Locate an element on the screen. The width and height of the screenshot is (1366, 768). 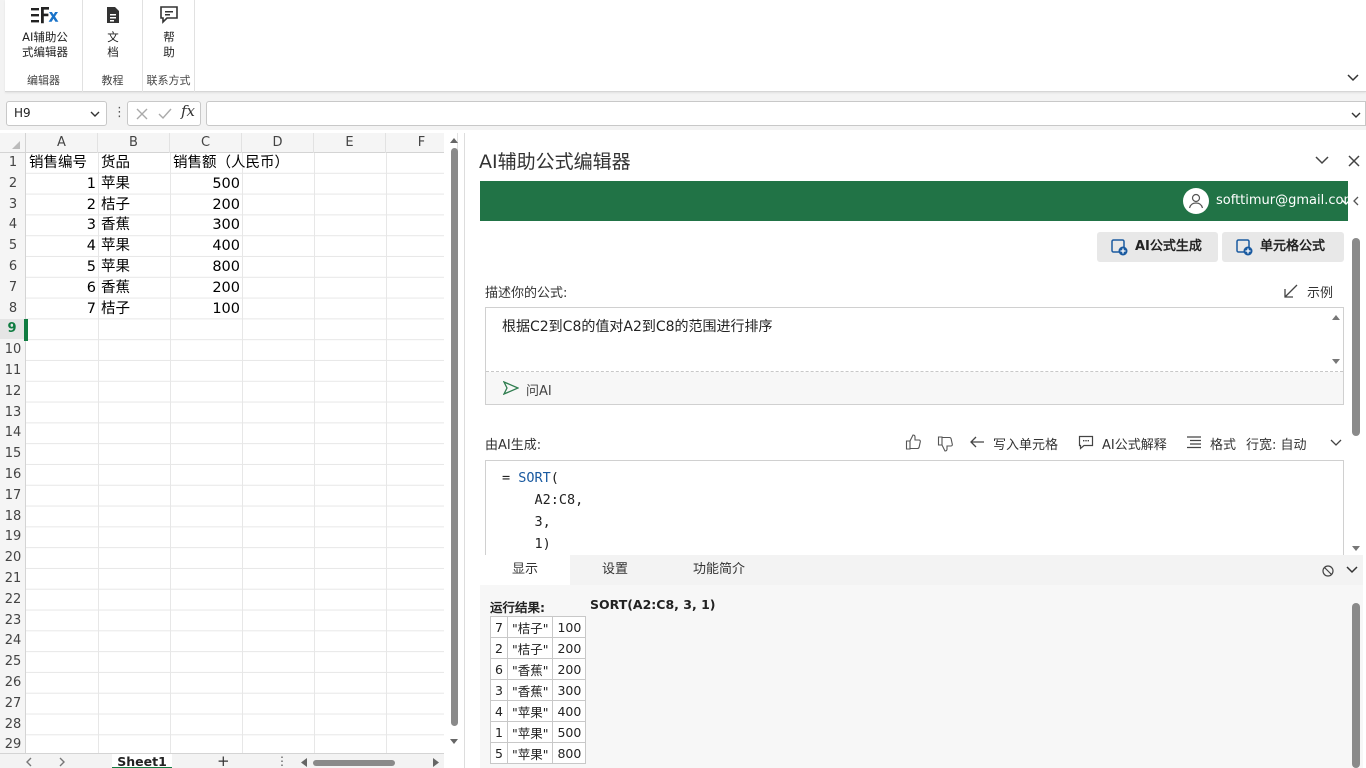
cell-id: 6 is located at coordinates (61, 288).